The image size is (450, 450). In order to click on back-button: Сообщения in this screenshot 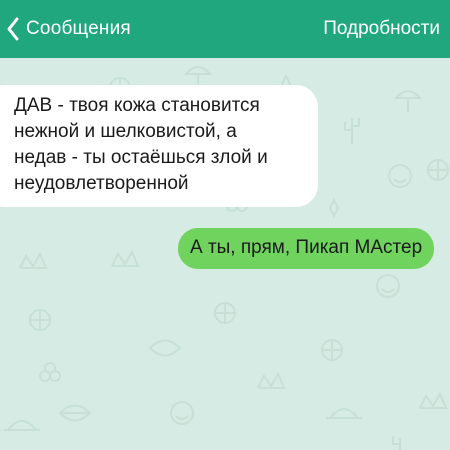, I will do `click(68, 29)`.